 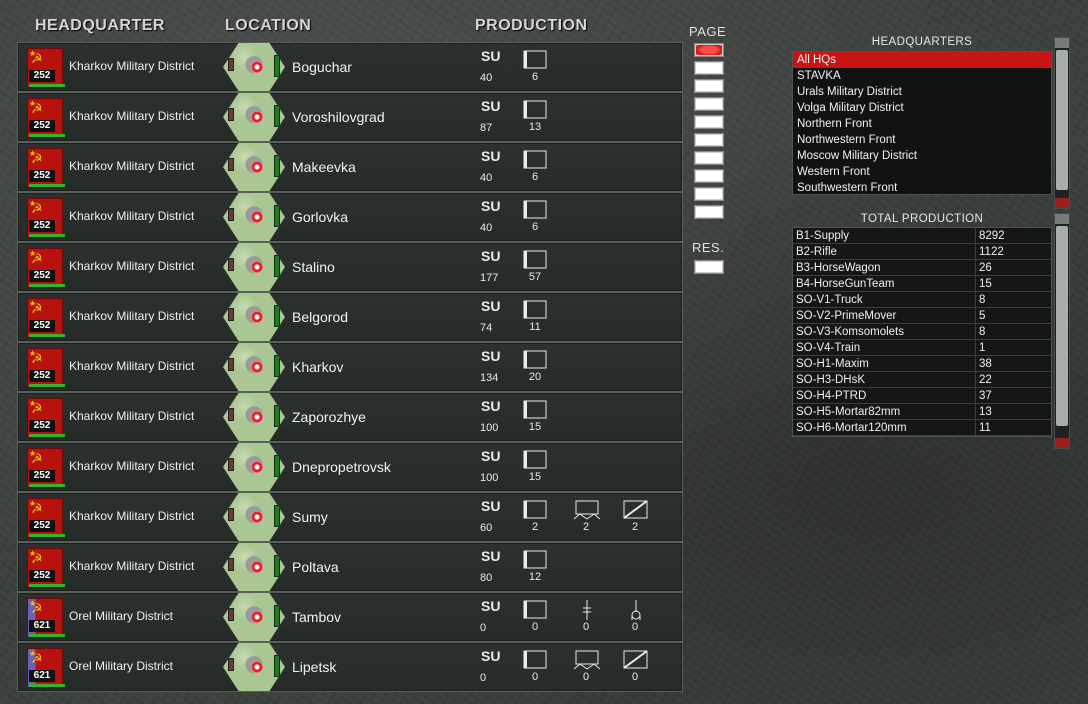 I want to click on location-name: Boguchar, so click(x=322, y=67).